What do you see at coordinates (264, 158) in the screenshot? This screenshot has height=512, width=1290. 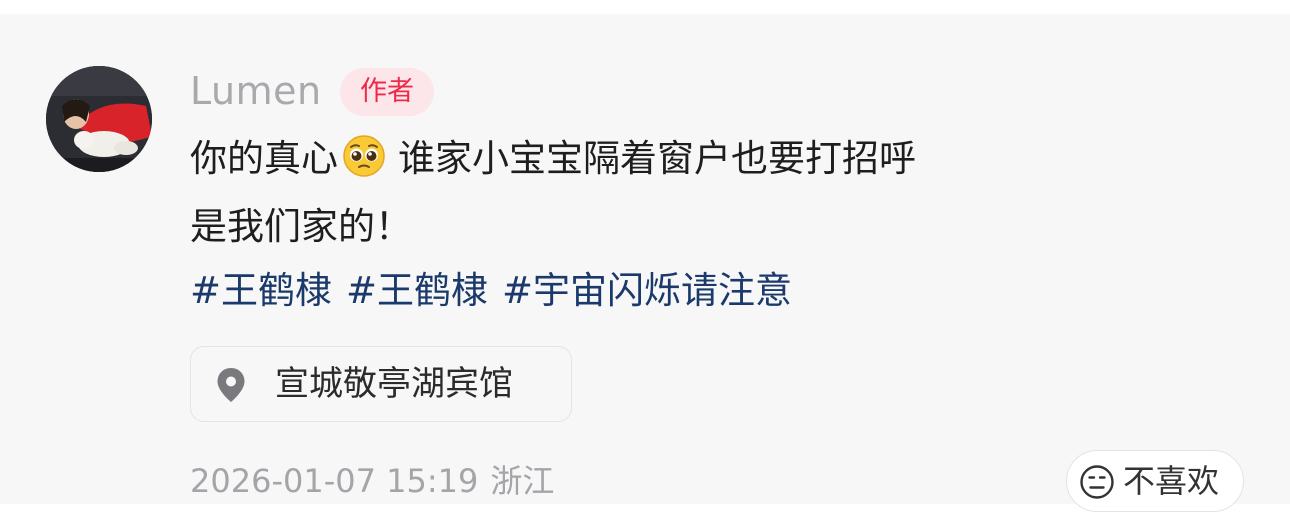 I see `comment-text-before-emoji: 你的真心` at bounding box center [264, 158].